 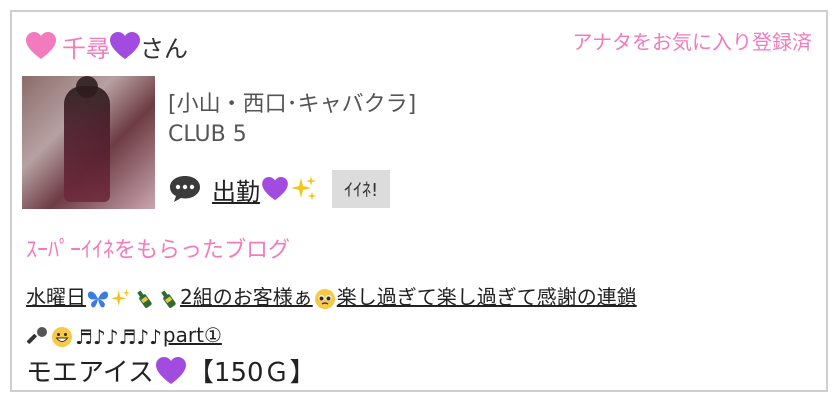 What do you see at coordinates (56, 297) in the screenshot?
I see `blog-title-part: 水曜日` at bounding box center [56, 297].